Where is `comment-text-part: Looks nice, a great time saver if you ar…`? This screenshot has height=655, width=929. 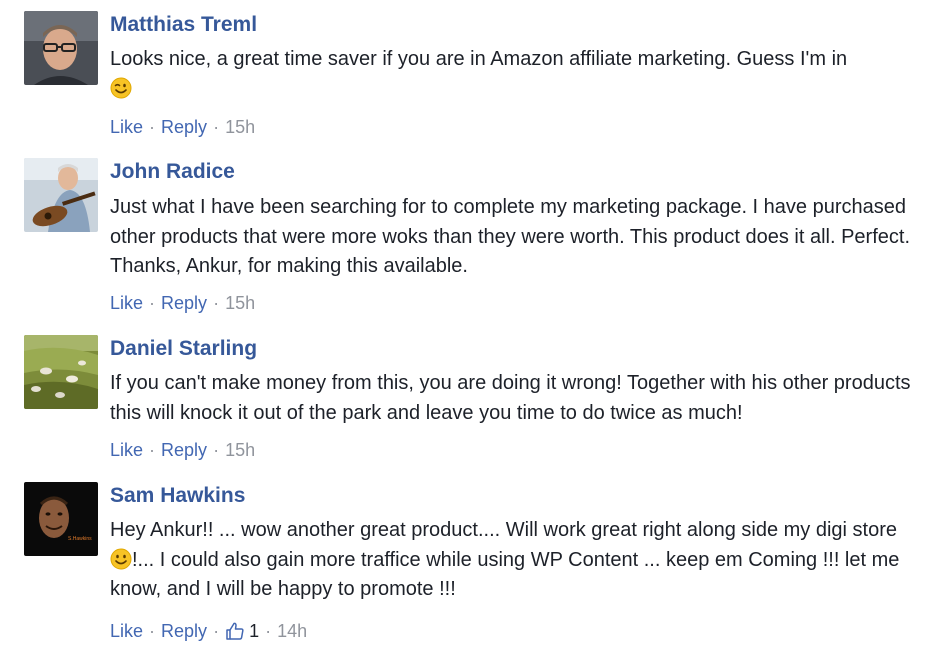 comment-text-part: Looks nice, a great time saver if you ar… is located at coordinates (479, 59).